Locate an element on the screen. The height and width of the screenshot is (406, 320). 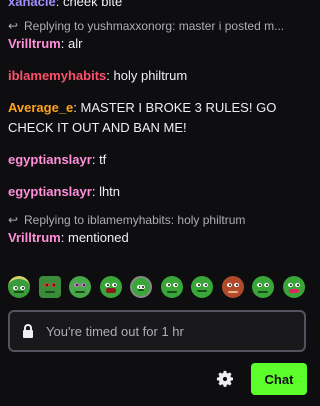
peepo-halo-icon is located at coordinates (19, 287).